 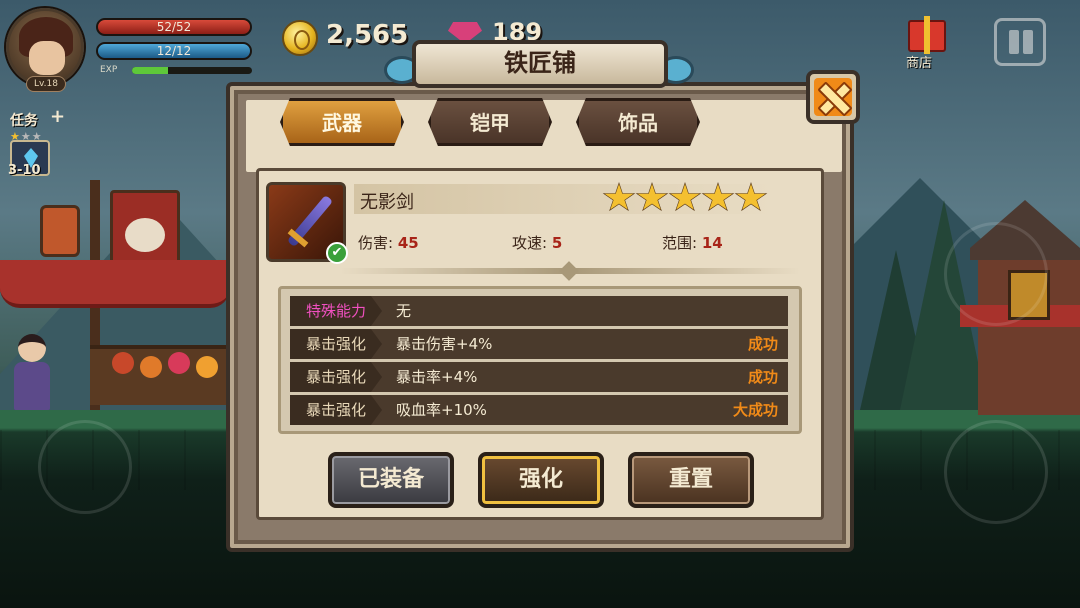 I want to click on exp-label: EXP, so click(x=109, y=70).